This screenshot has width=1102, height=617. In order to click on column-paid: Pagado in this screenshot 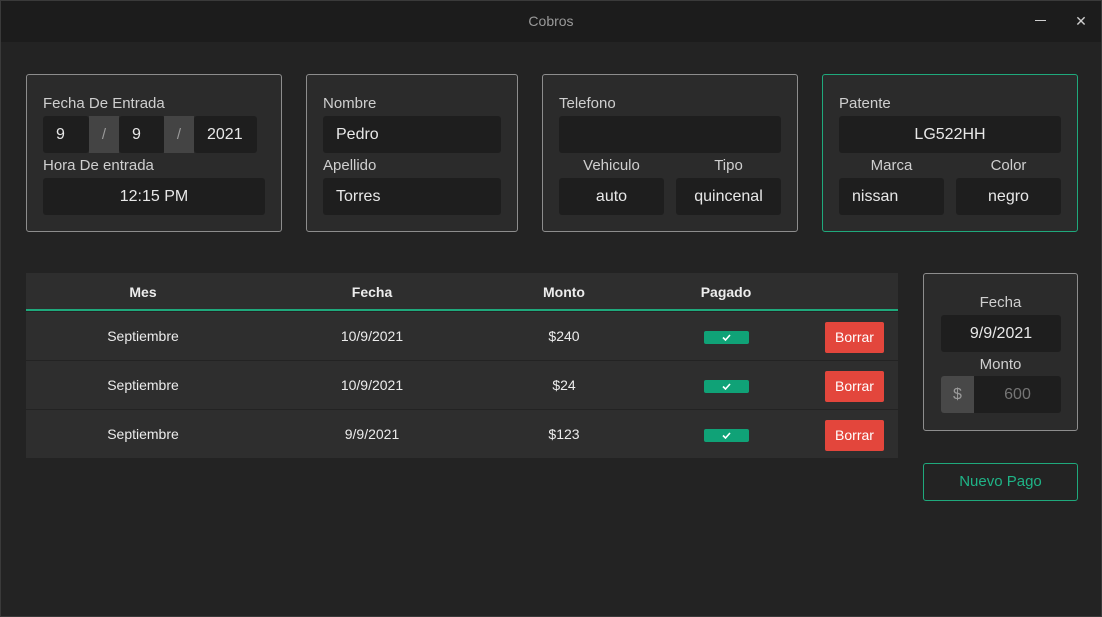, I will do `click(726, 292)`.